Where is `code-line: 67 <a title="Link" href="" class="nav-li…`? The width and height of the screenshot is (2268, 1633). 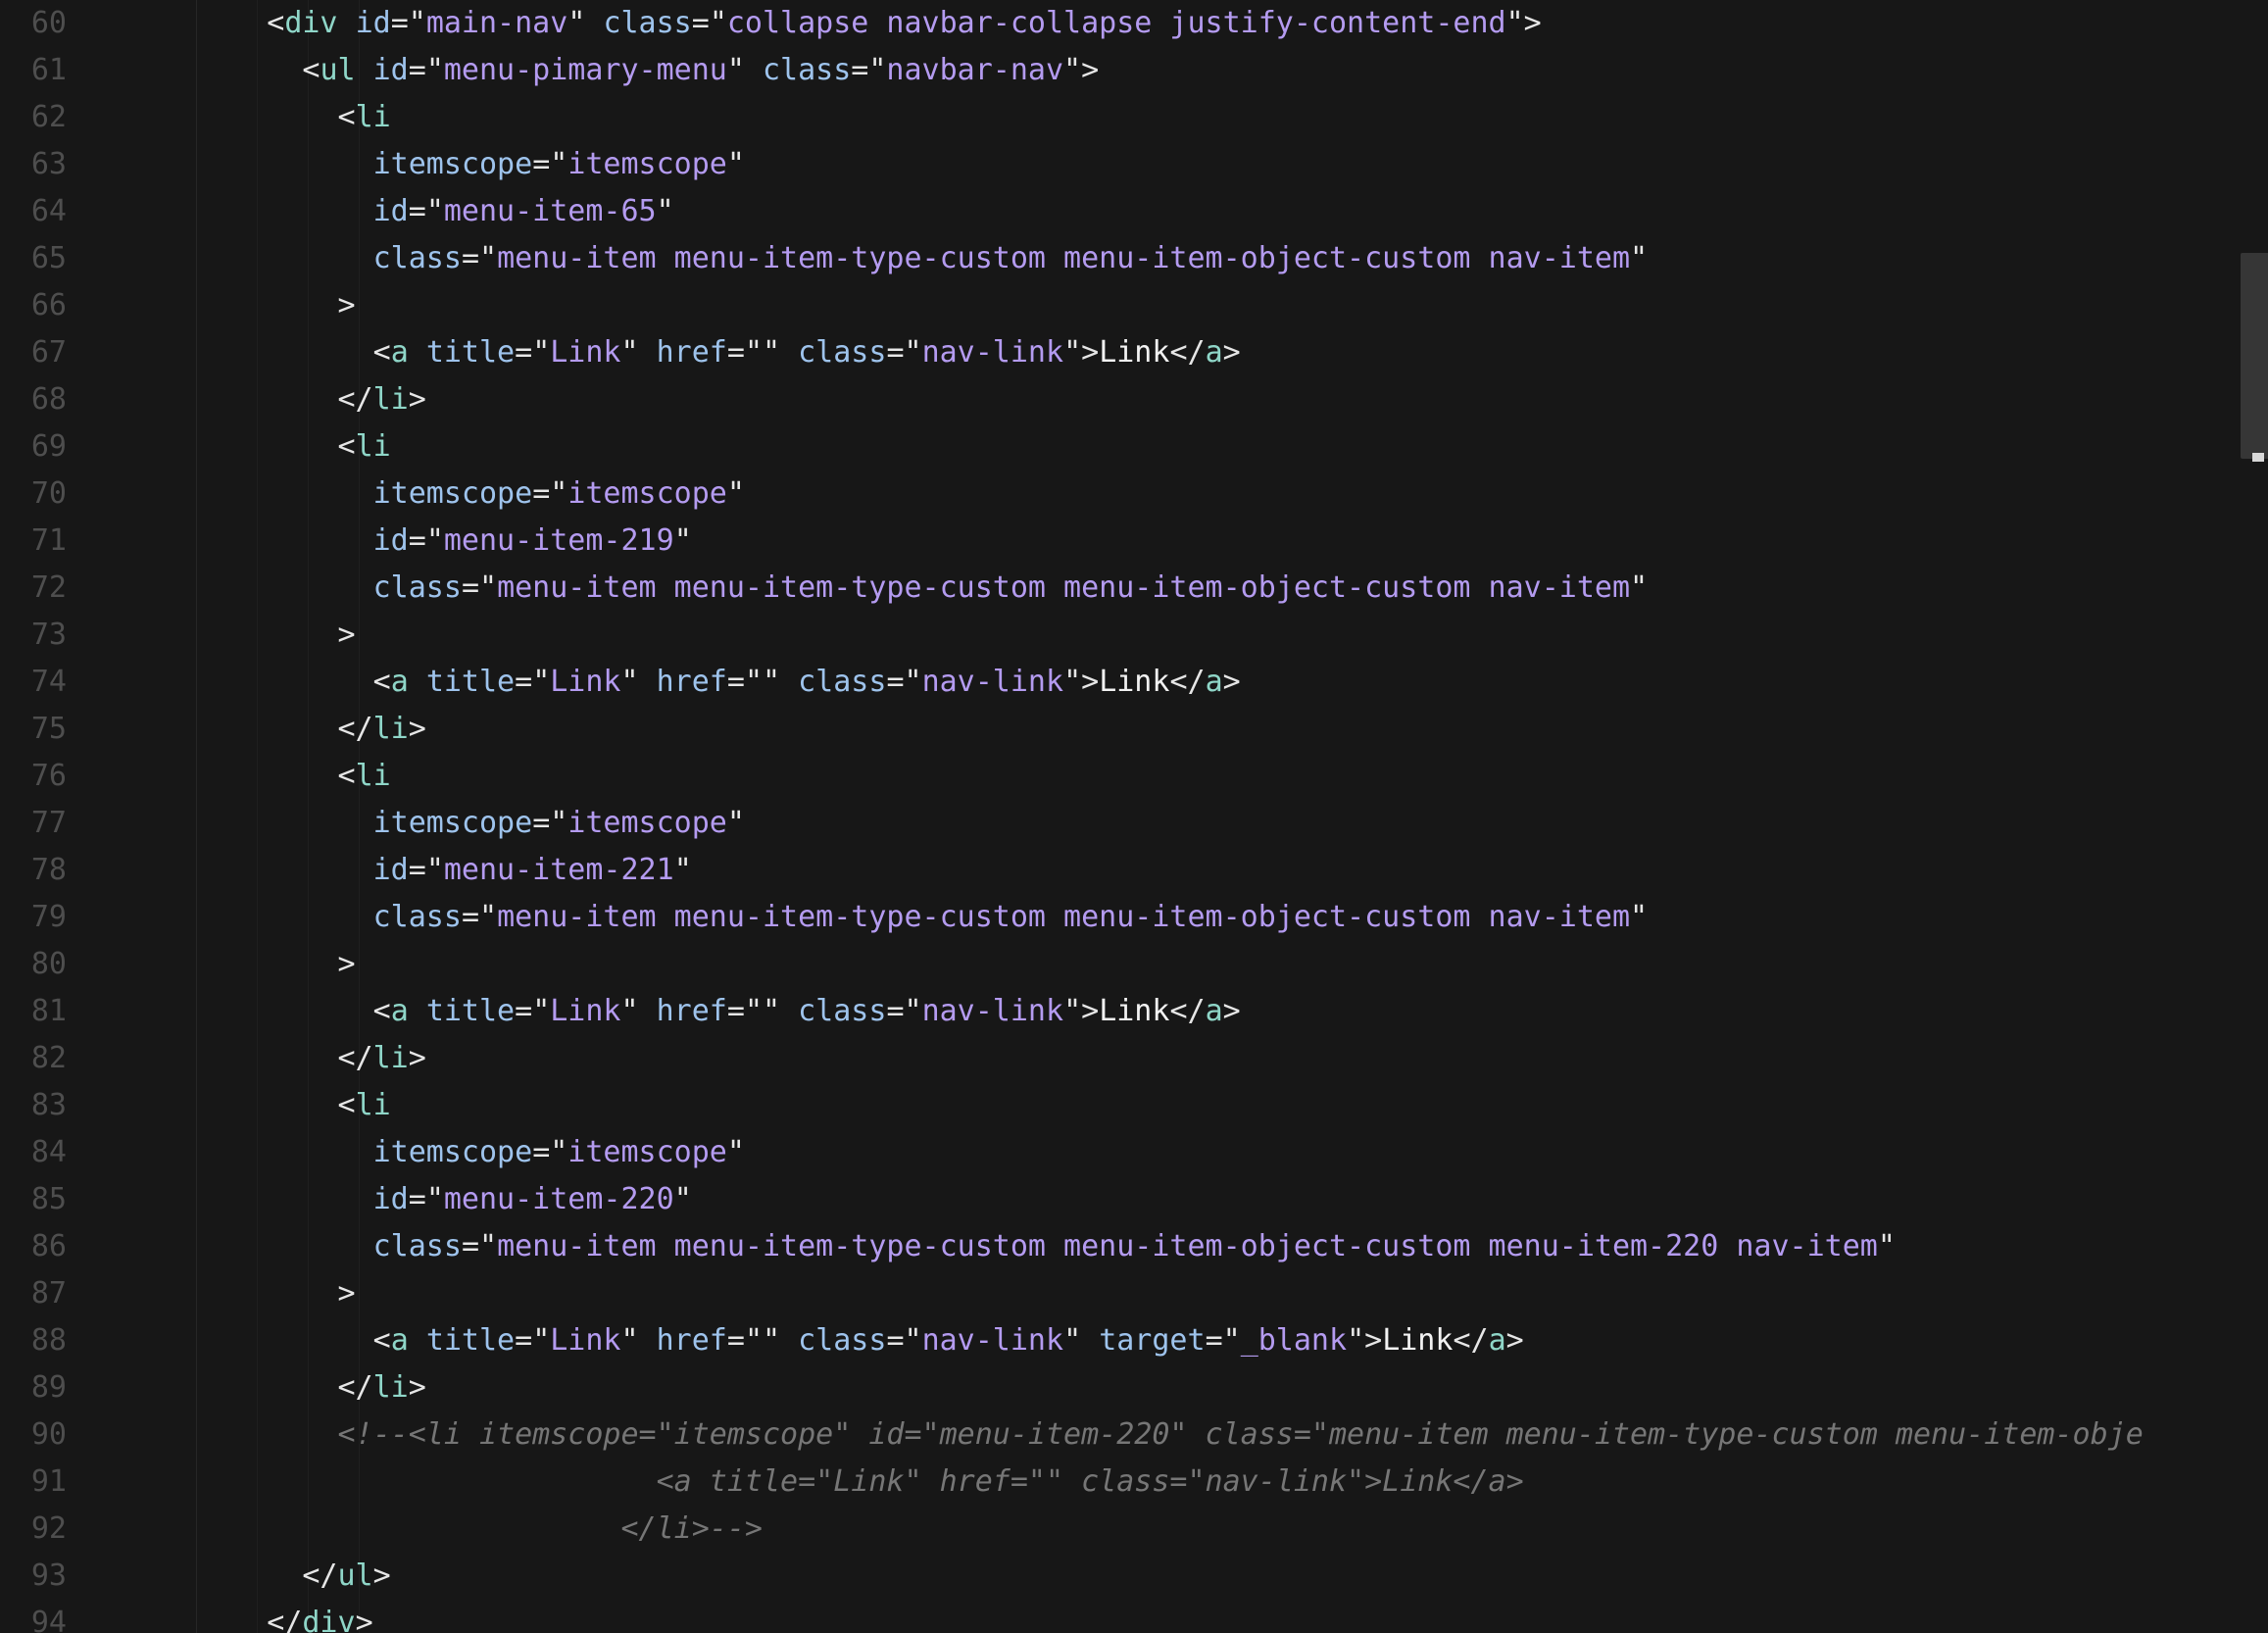 code-line: 67 <a title="Link" href="" class="nav-li… is located at coordinates (1117, 352).